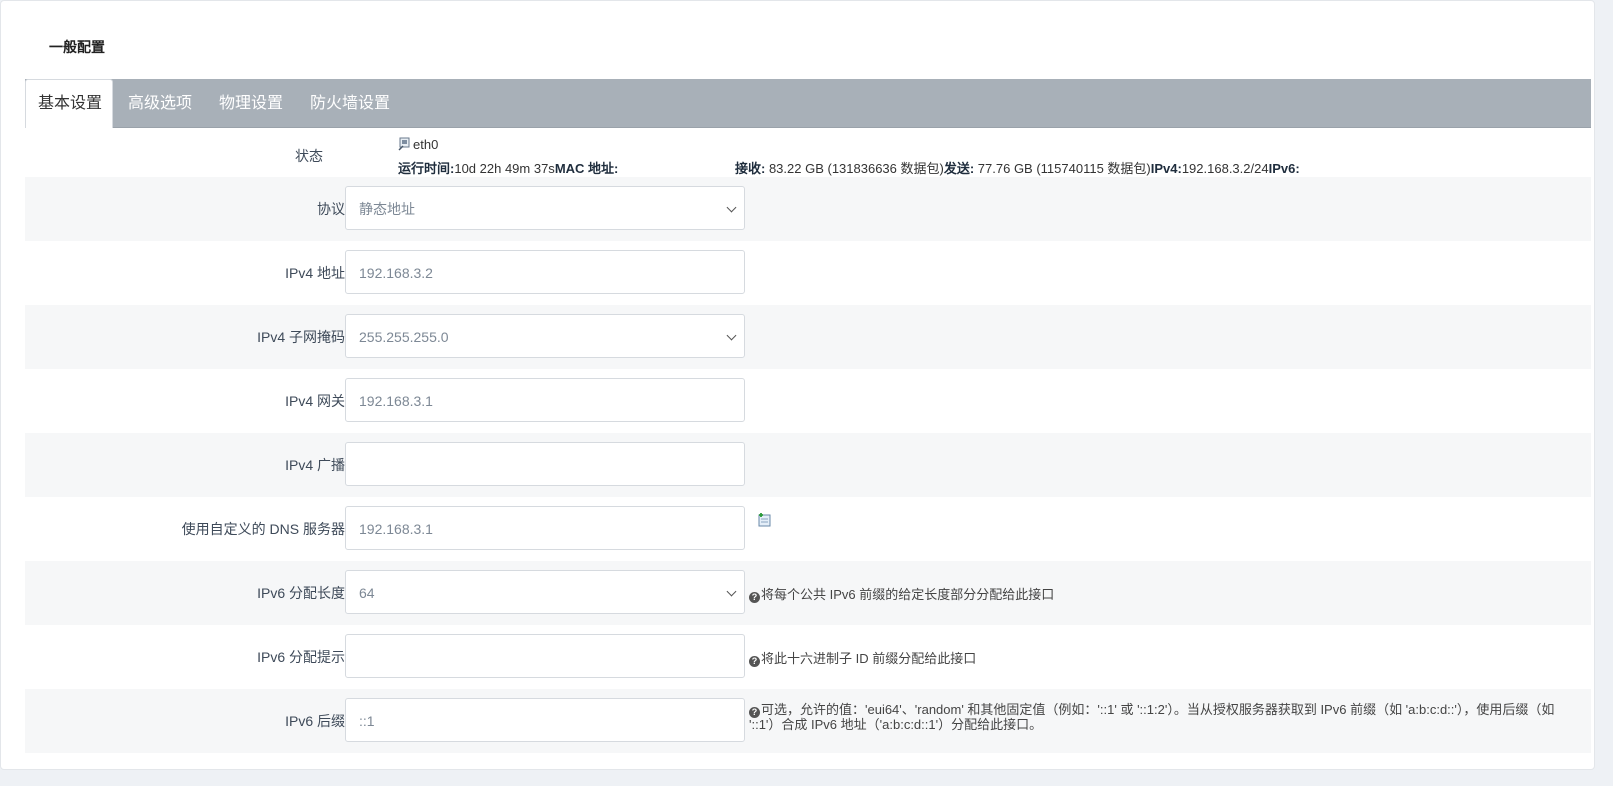 This screenshot has height=786, width=1613. What do you see at coordinates (309, 156) in the screenshot?
I see `status-label: 状态` at bounding box center [309, 156].